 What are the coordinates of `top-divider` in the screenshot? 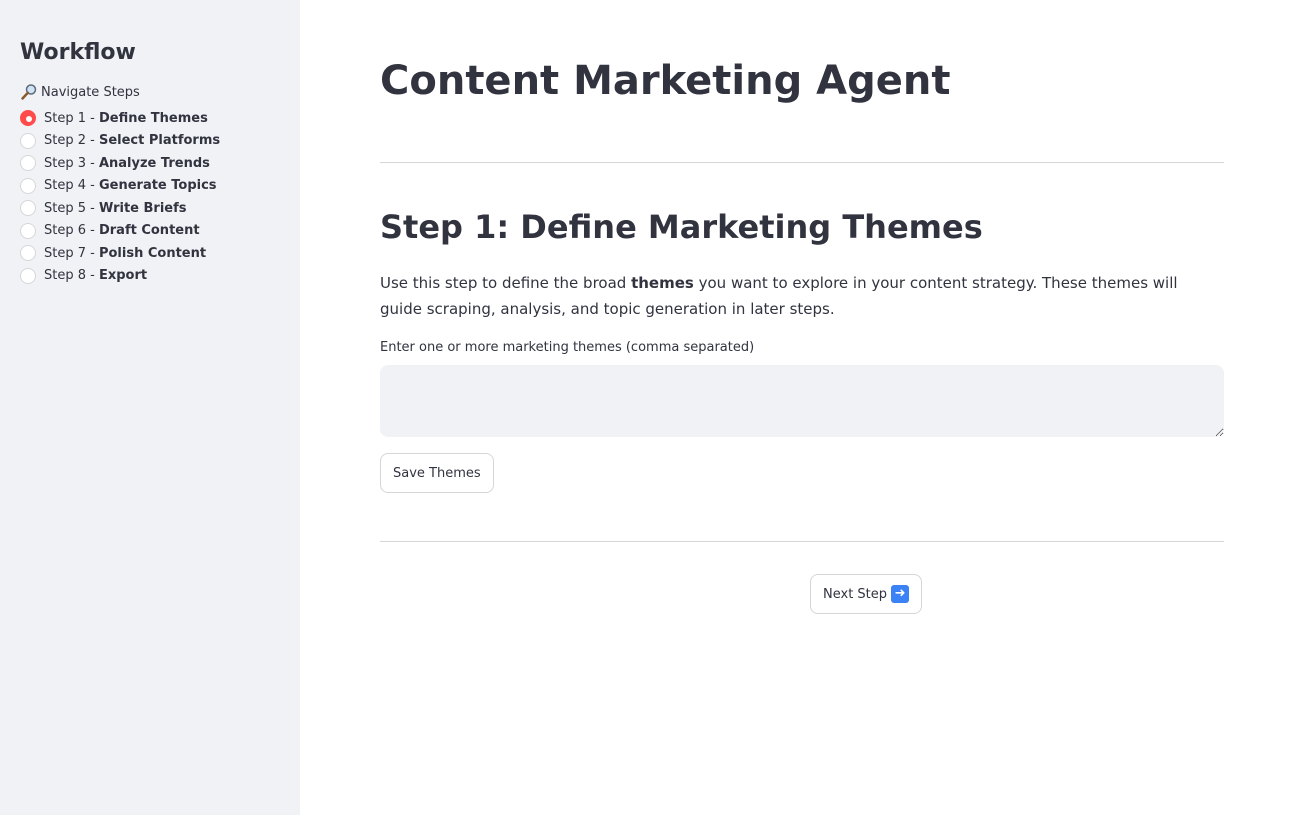 It's located at (802, 162).